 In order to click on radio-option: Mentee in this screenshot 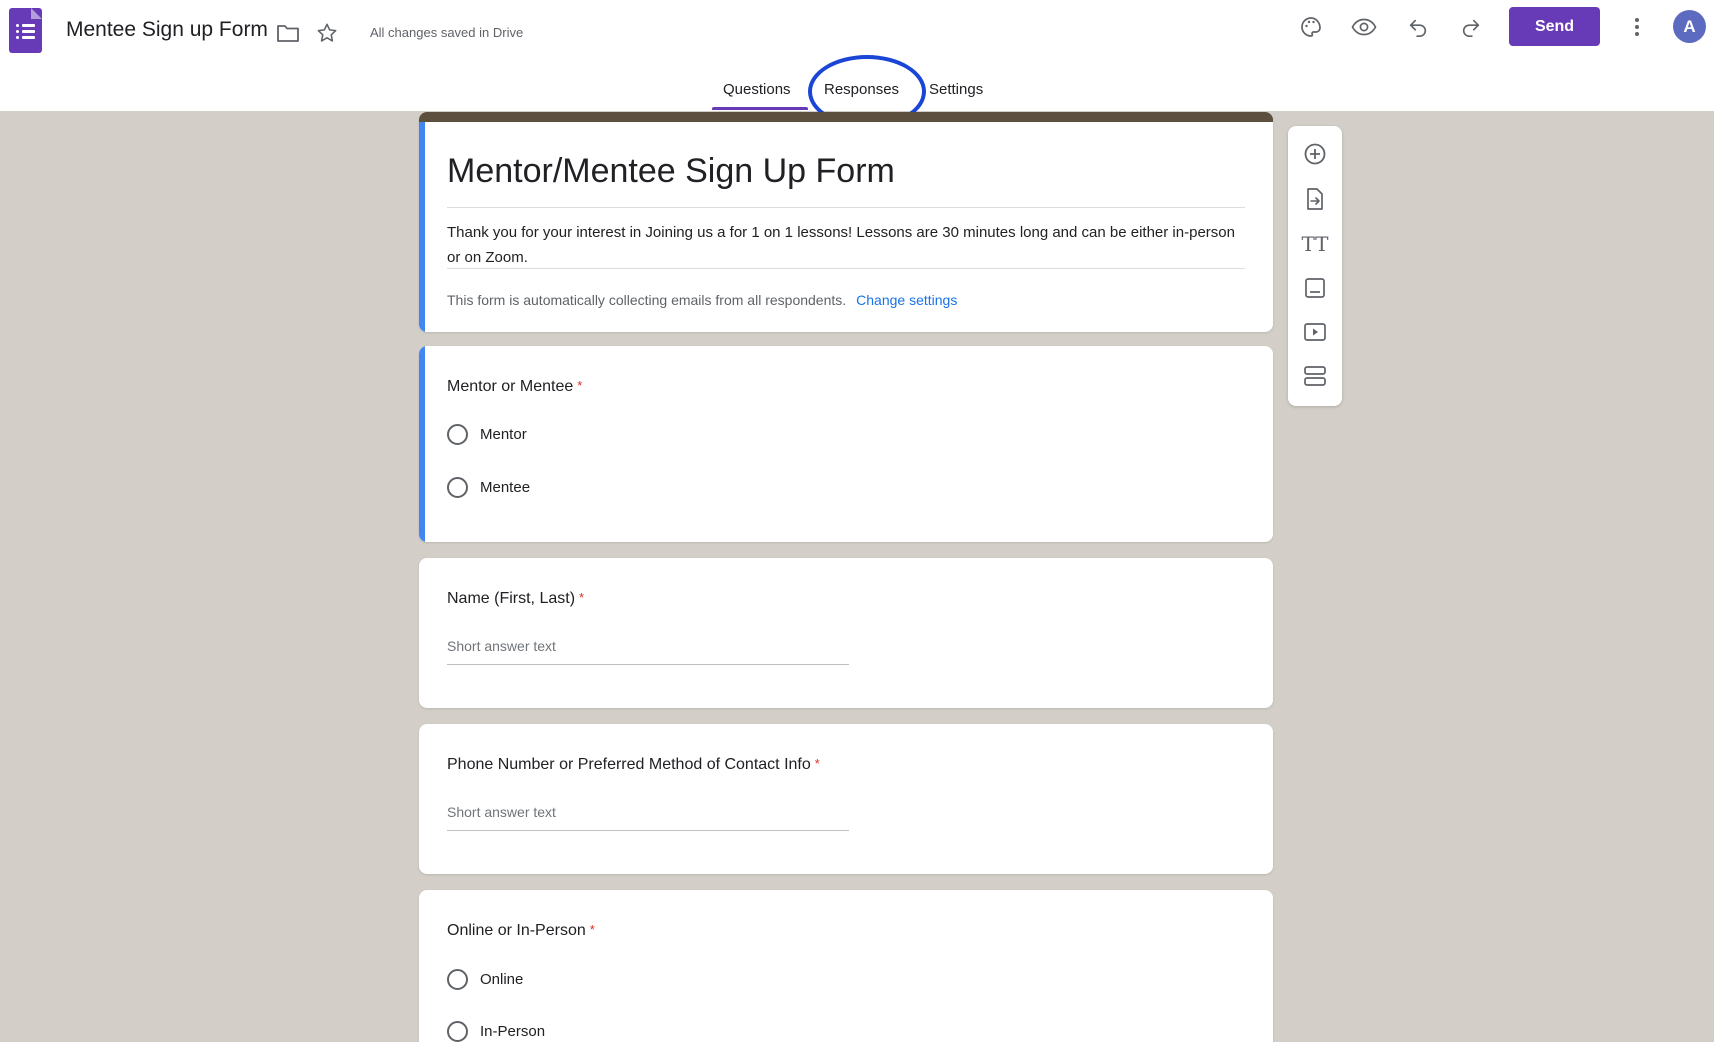, I will do `click(488, 487)`.